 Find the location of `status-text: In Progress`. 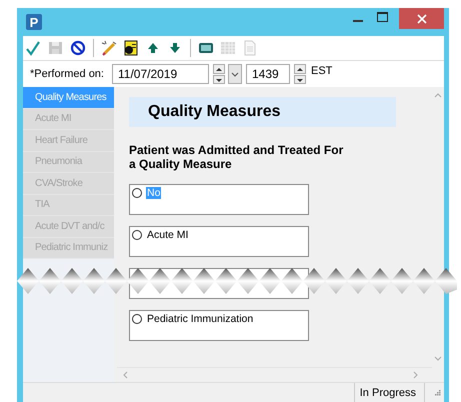

status-text: In Progress is located at coordinates (389, 392).